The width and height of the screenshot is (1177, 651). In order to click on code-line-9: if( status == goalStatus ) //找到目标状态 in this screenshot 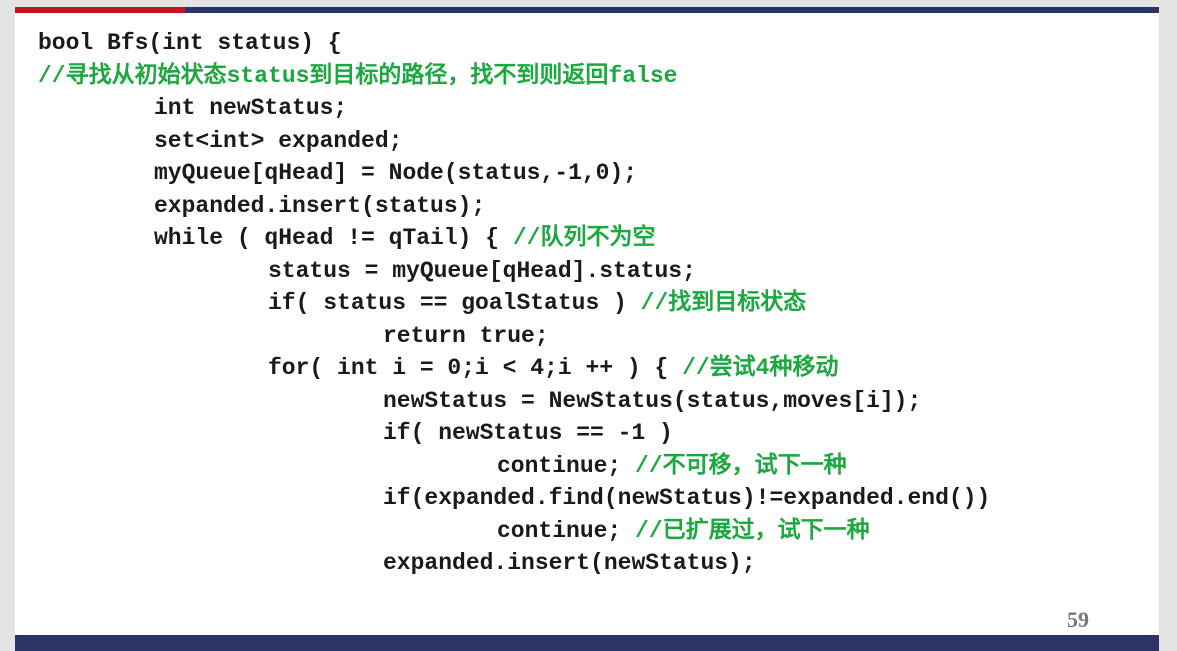, I will do `click(514, 303)`.